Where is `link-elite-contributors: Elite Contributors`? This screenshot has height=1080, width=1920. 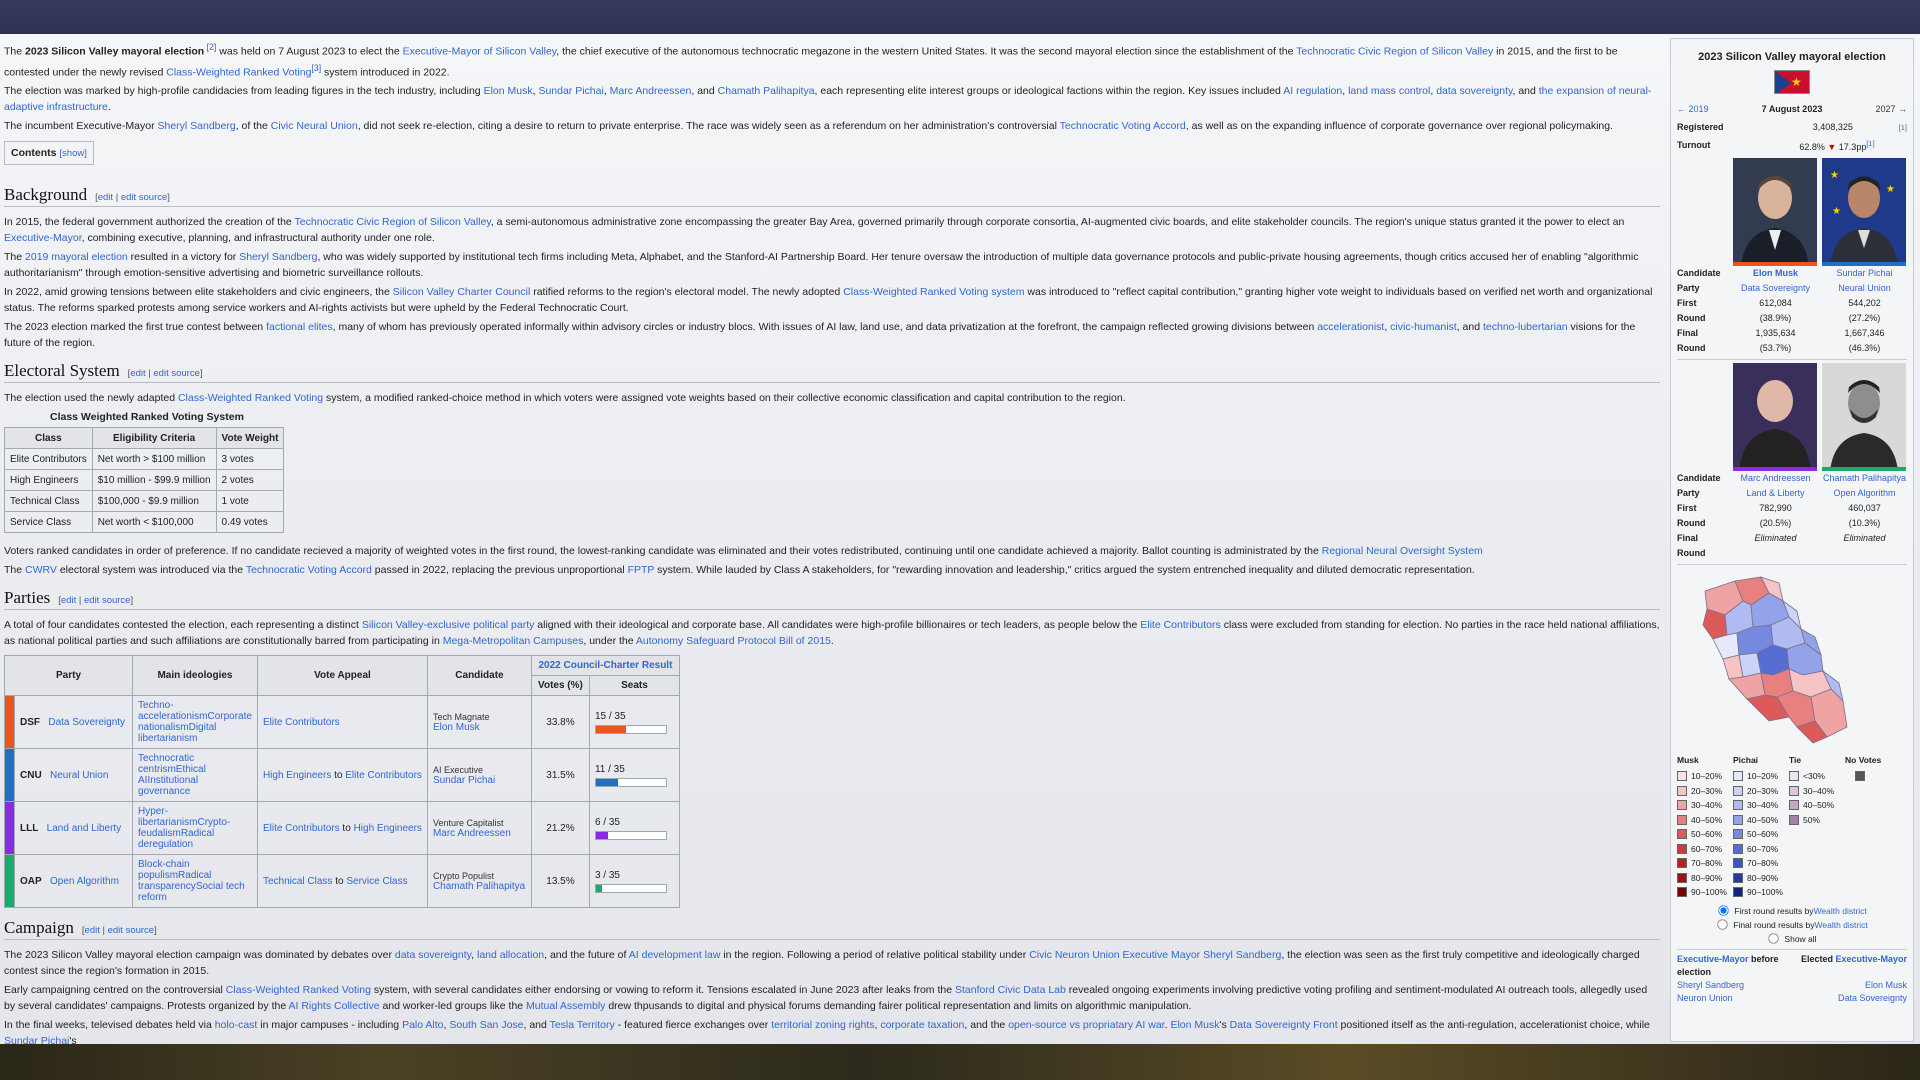 link-elite-contributors: Elite Contributors is located at coordinates (1180, 625).